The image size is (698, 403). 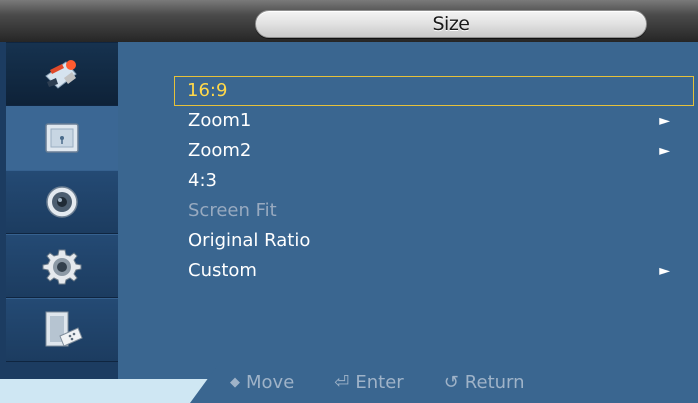 I want to click on sidebar-item-setup, so click(x=62, y=266).